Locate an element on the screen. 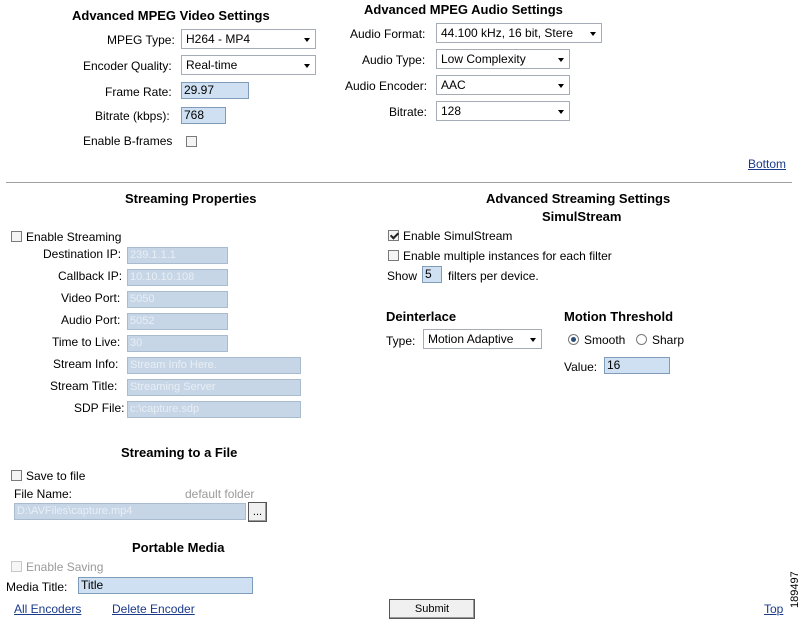 The height and width of the screenshot is (627, 806). encoder-quality-select: Real-time is located at coordinates (248, 65).